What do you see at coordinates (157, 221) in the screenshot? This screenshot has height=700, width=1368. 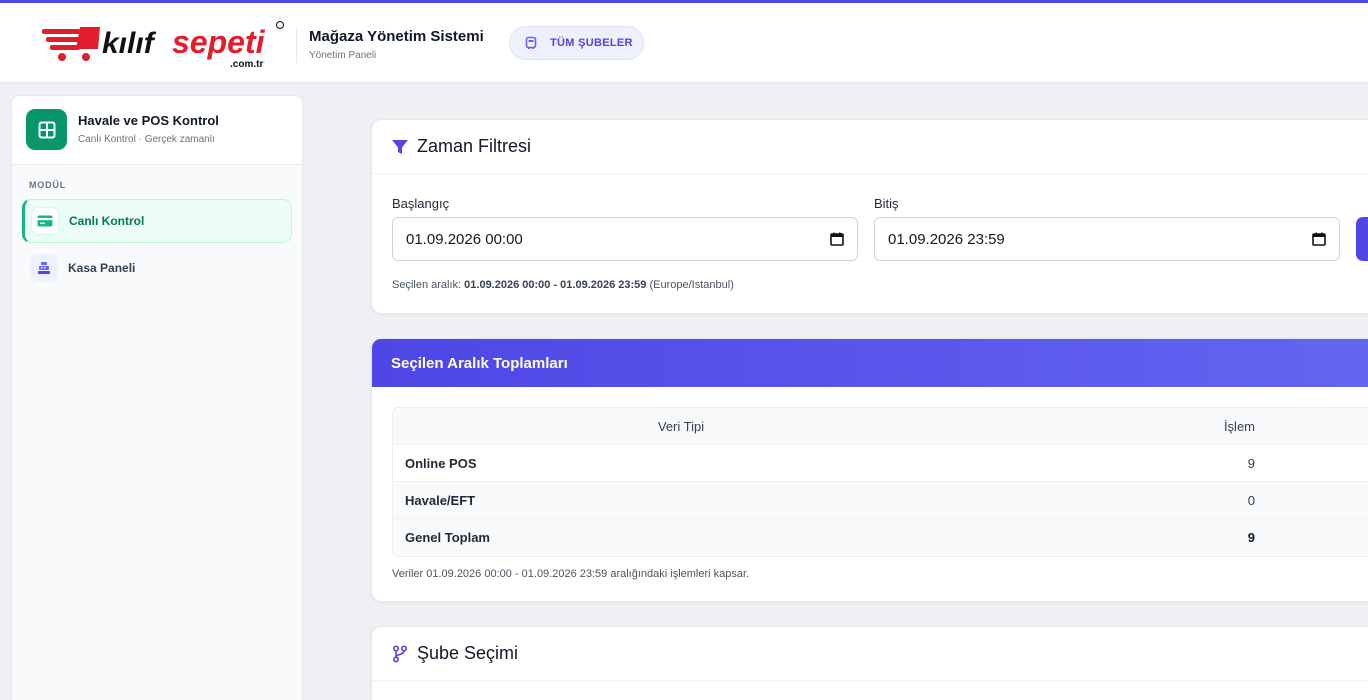 I see `sidebar-item-canli-kontrol: Canlı Kontrol` at bounding box center [157, 221].